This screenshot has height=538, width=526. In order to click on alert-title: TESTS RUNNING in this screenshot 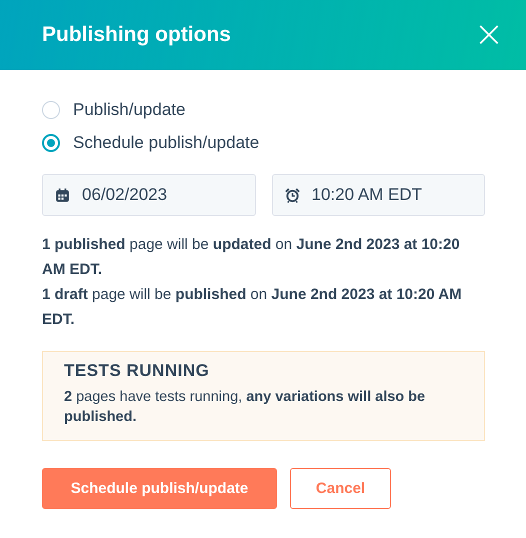, I will do `click(137, 371)`.